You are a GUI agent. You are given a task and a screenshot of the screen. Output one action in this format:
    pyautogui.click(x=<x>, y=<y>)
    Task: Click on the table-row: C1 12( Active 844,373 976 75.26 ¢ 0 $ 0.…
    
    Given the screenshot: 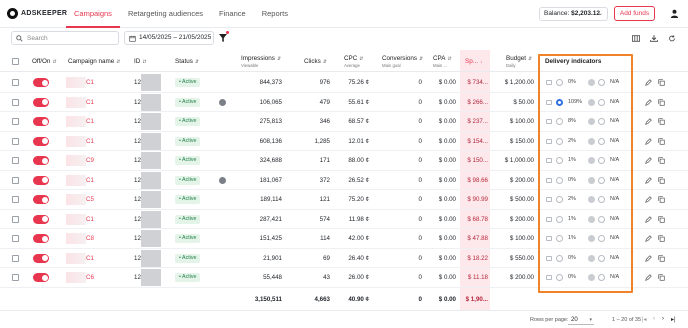 What is the action you would take?
    pyautogui.click(x=344, y=83)
    